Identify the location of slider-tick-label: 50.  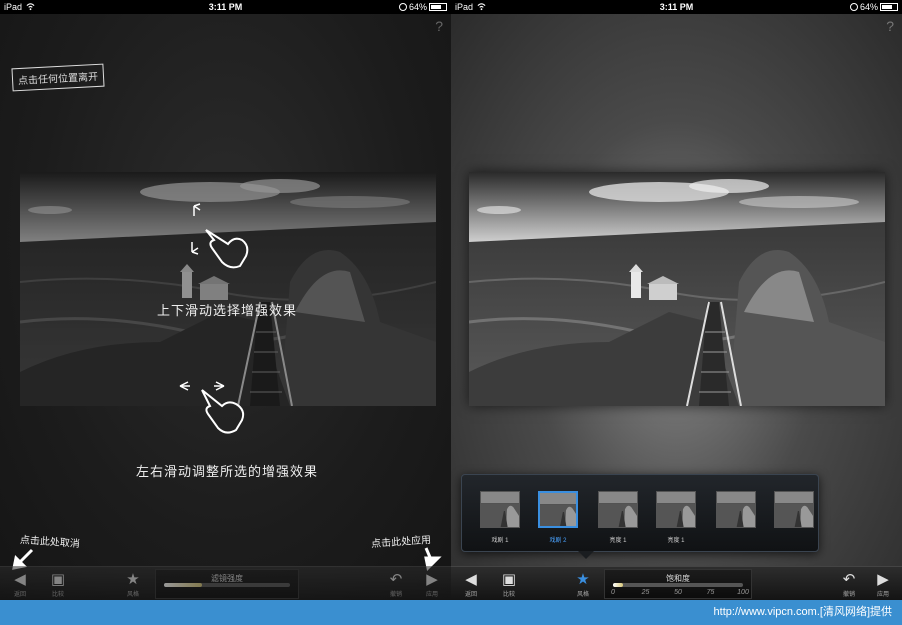
(678, 592).